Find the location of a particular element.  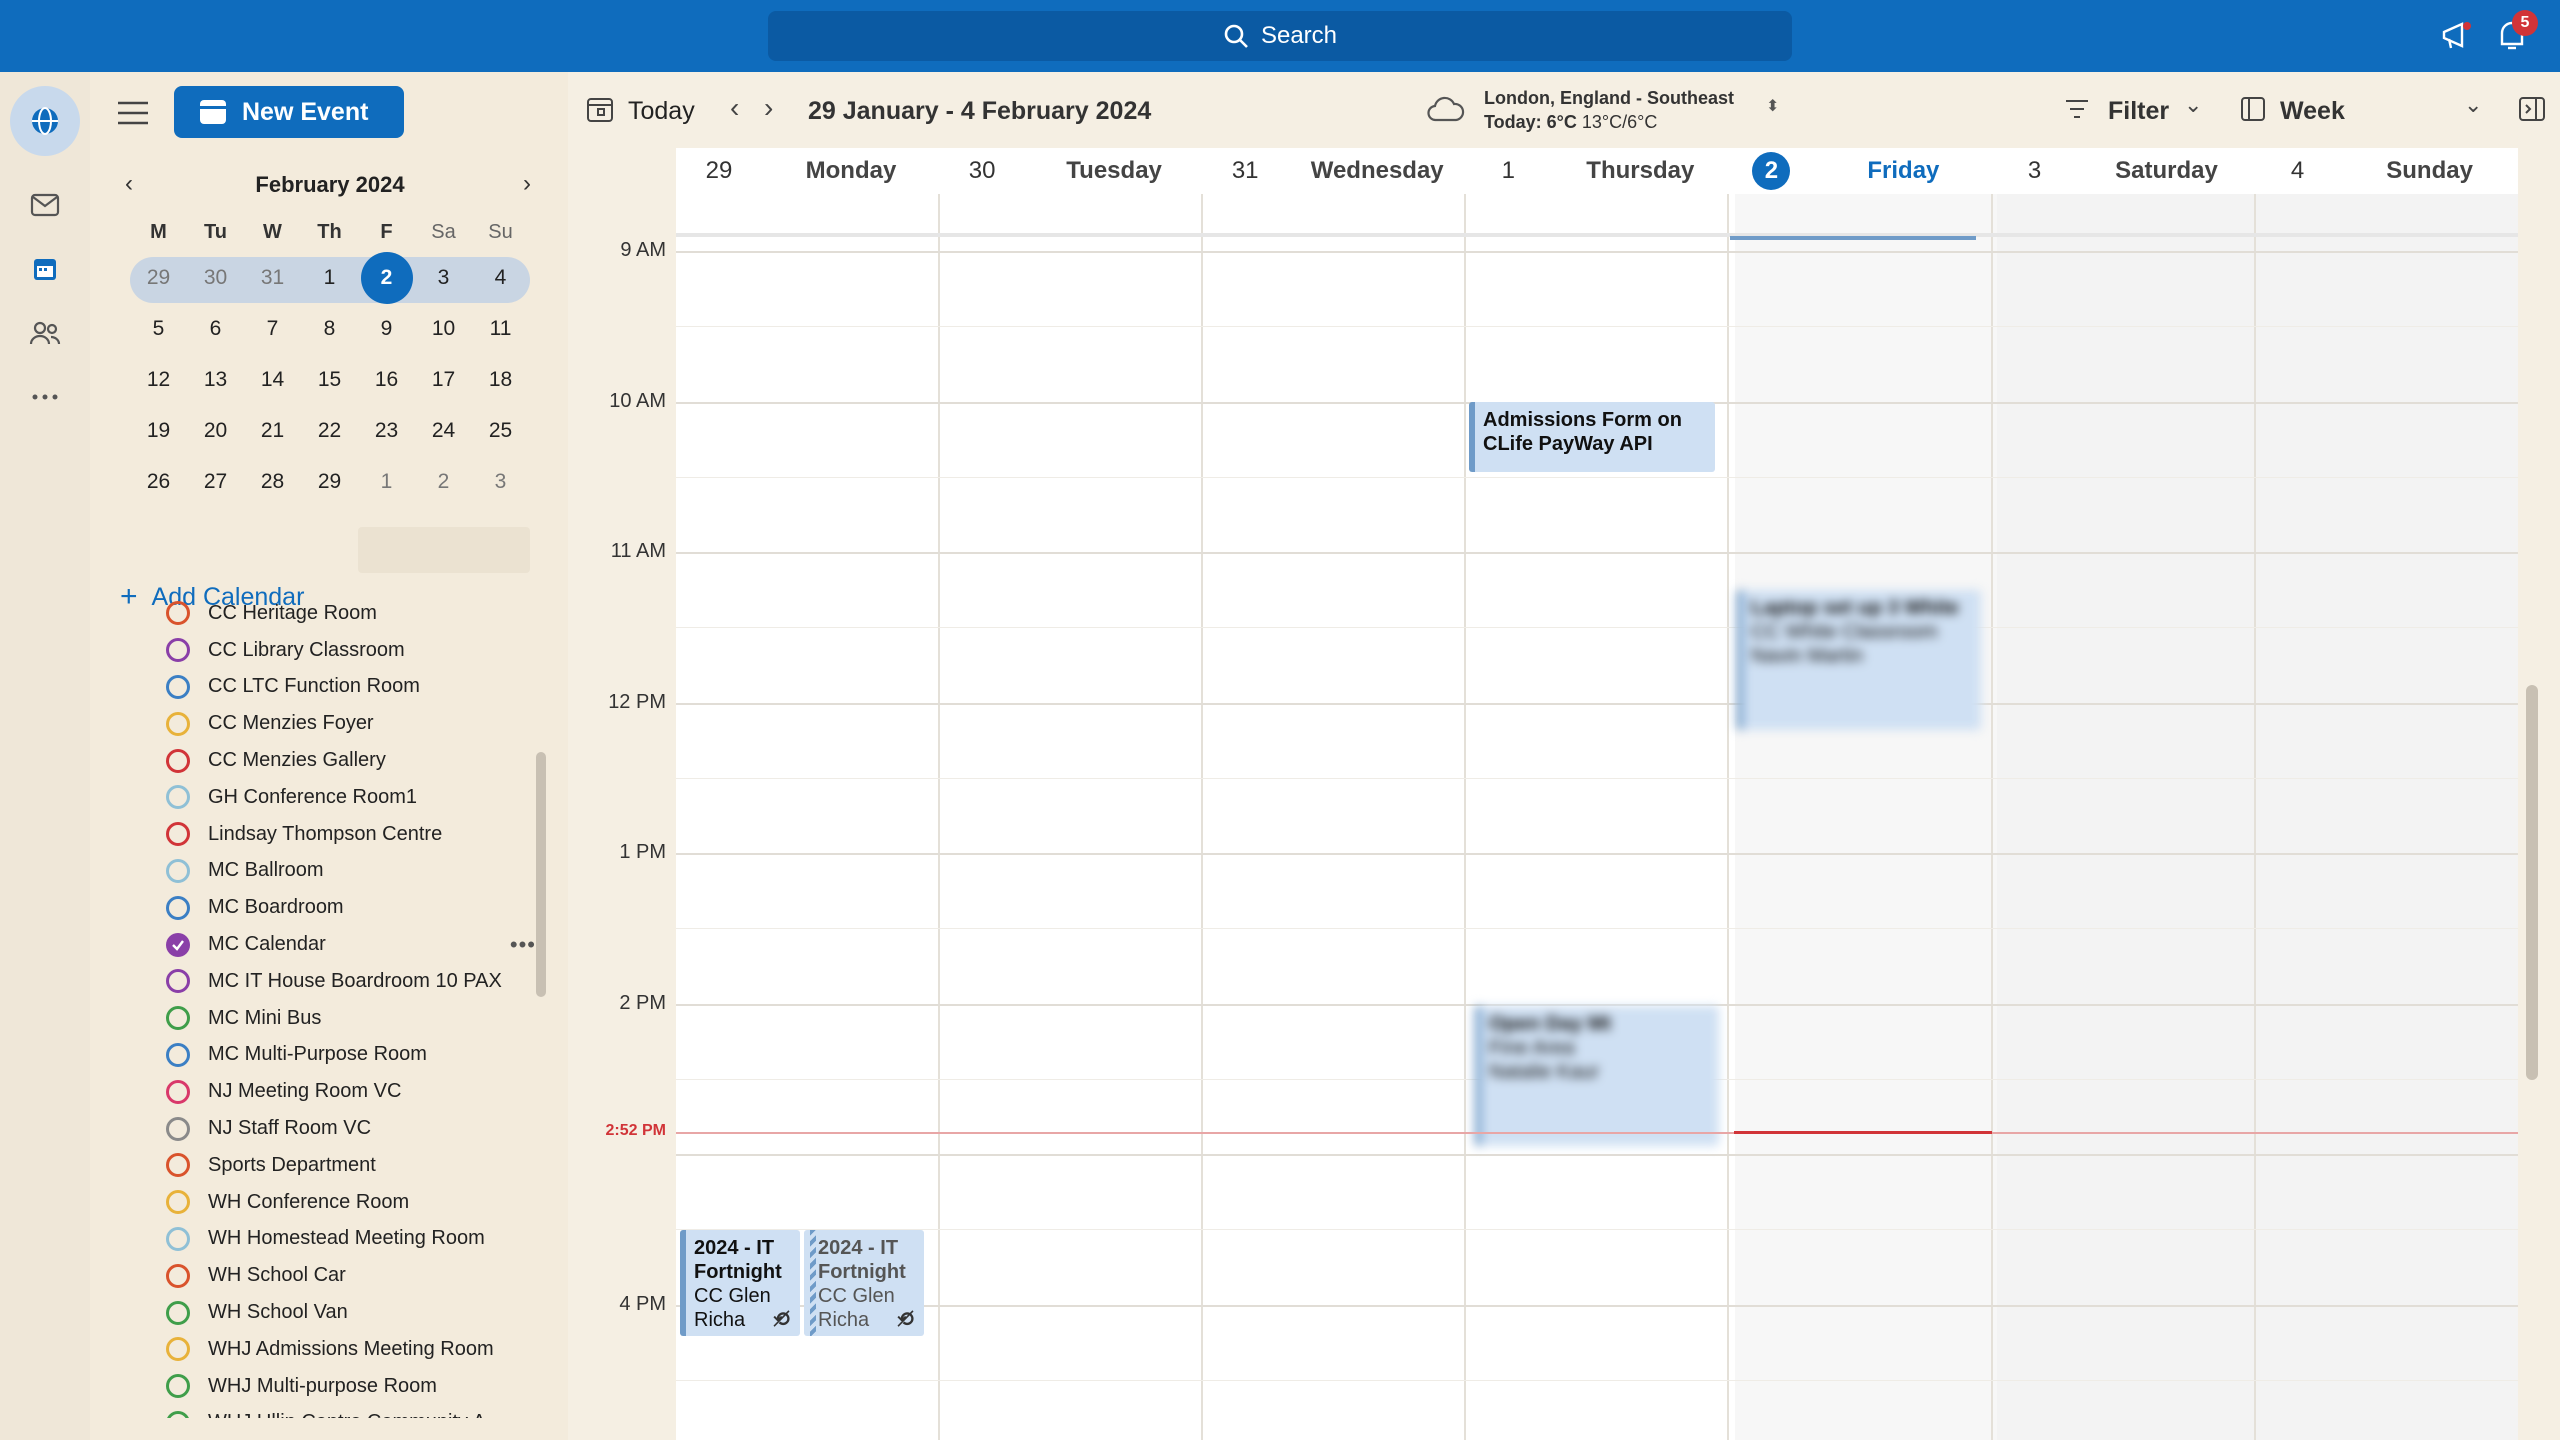

mini-day: 2 is located at coordinates (443, 482).